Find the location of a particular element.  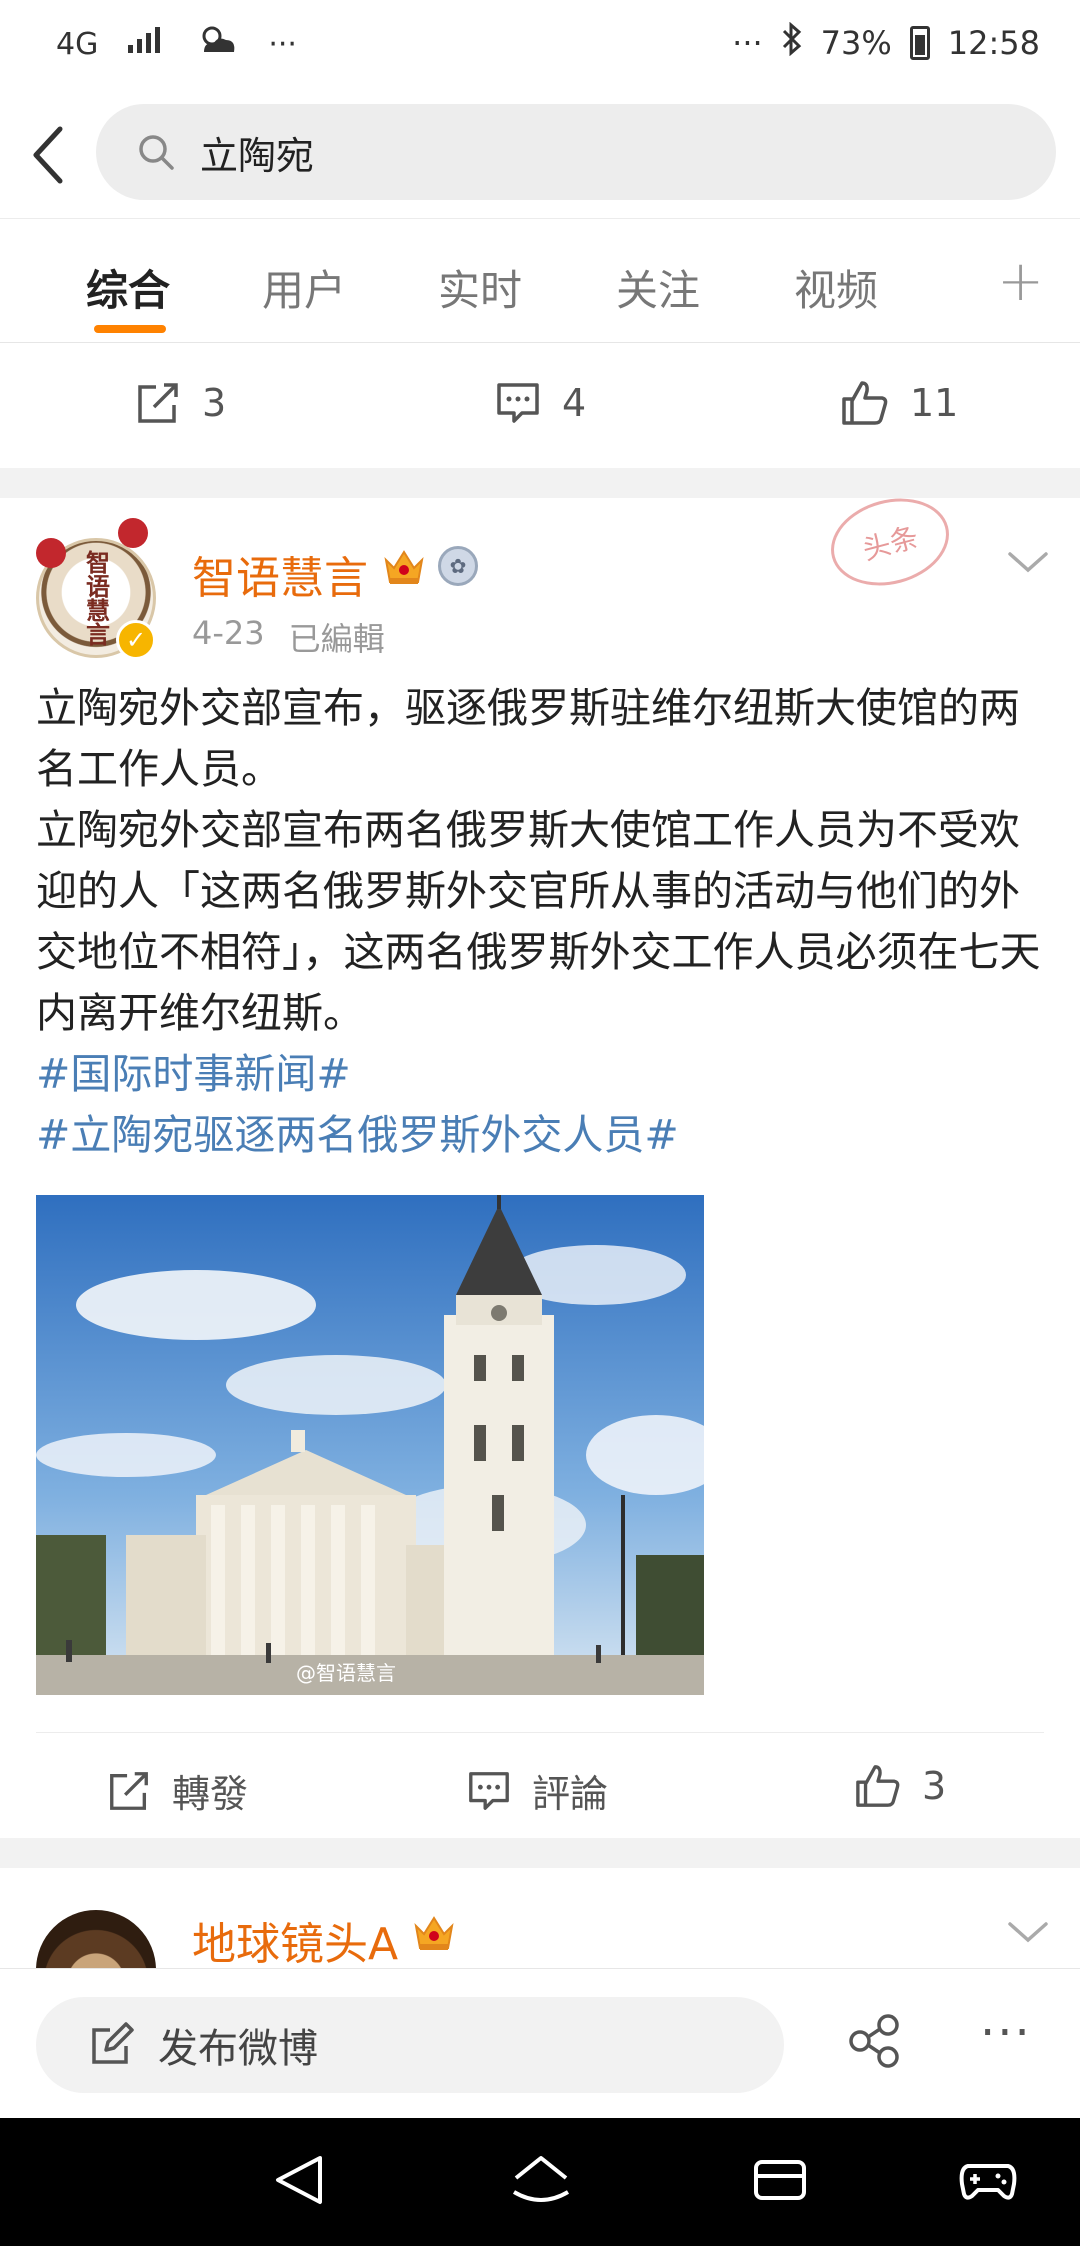

signal-icon is located at coordinates (146, 44).